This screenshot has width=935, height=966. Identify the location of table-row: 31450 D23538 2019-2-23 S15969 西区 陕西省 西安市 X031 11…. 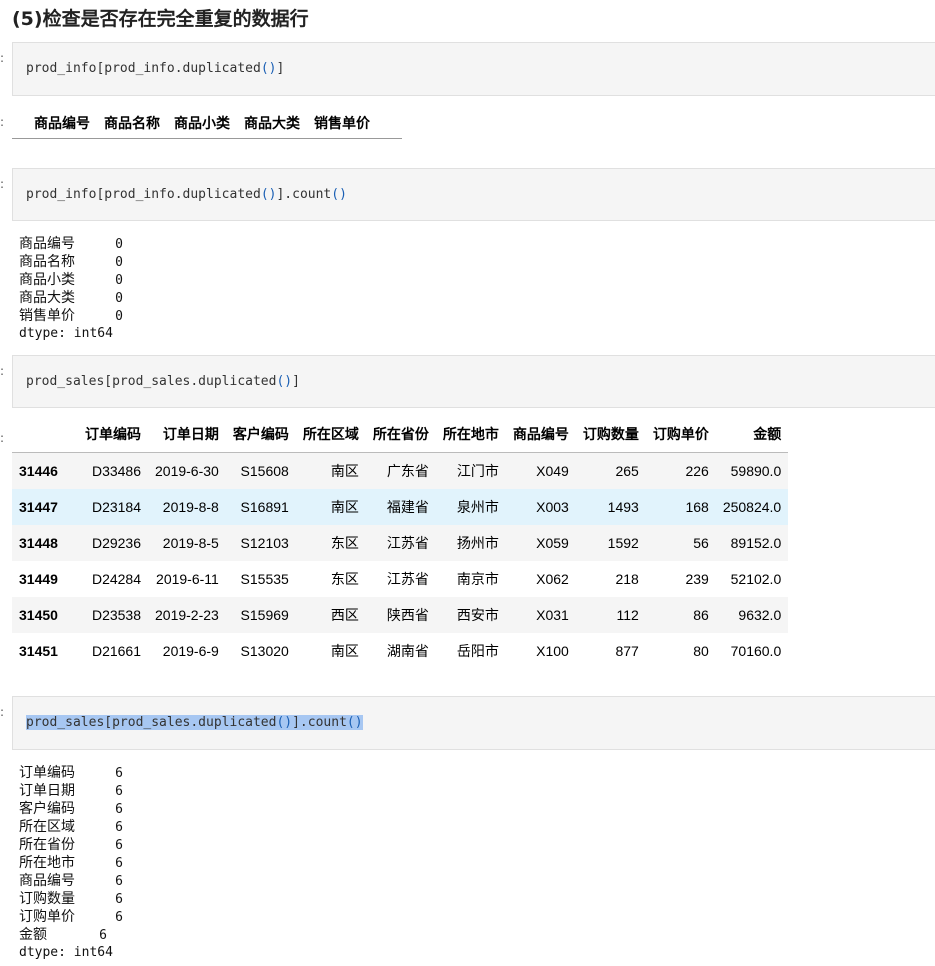
(400, 615).